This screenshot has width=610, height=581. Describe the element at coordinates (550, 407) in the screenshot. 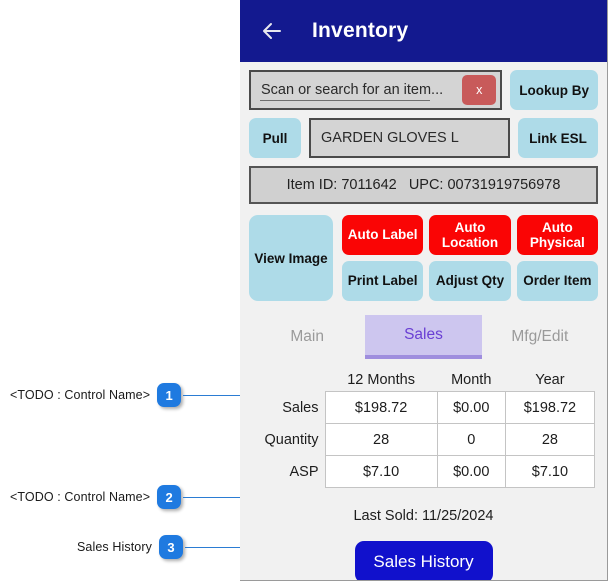

I see `cell-sales-year: $198.72` at that location.